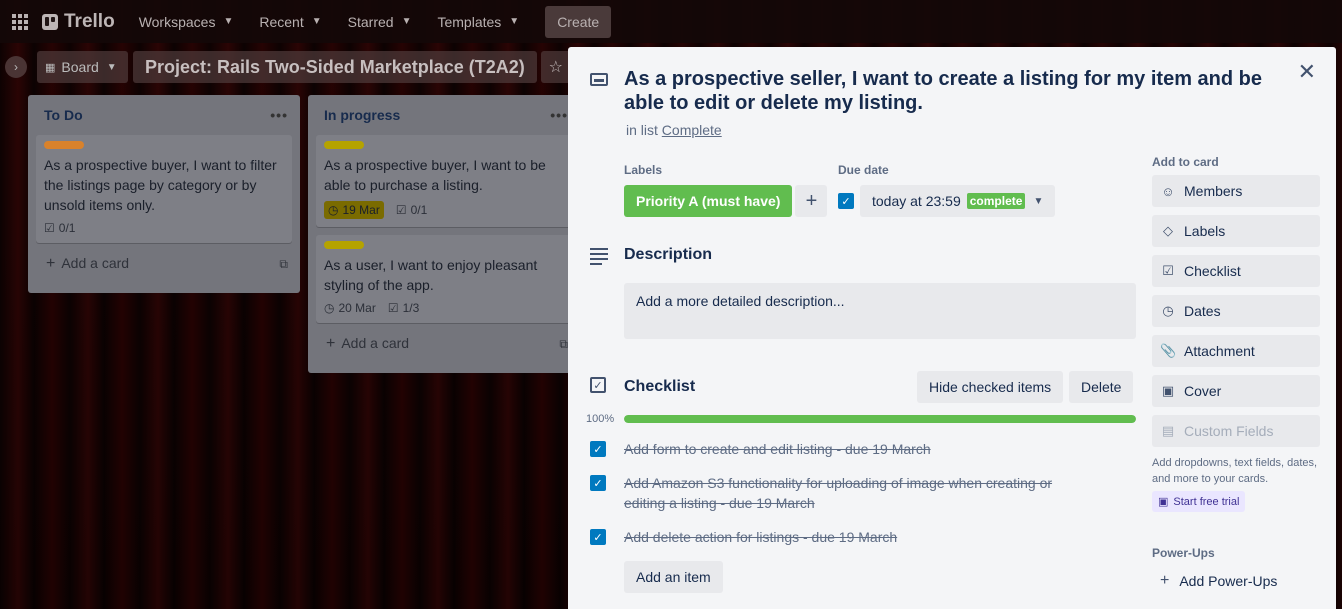 This screenshot has width=1342, height=609. What do you see at coordinates (642, 130) in the screenshot?
I see `in-list-prefix: in list` at bounding box center [642, 130].